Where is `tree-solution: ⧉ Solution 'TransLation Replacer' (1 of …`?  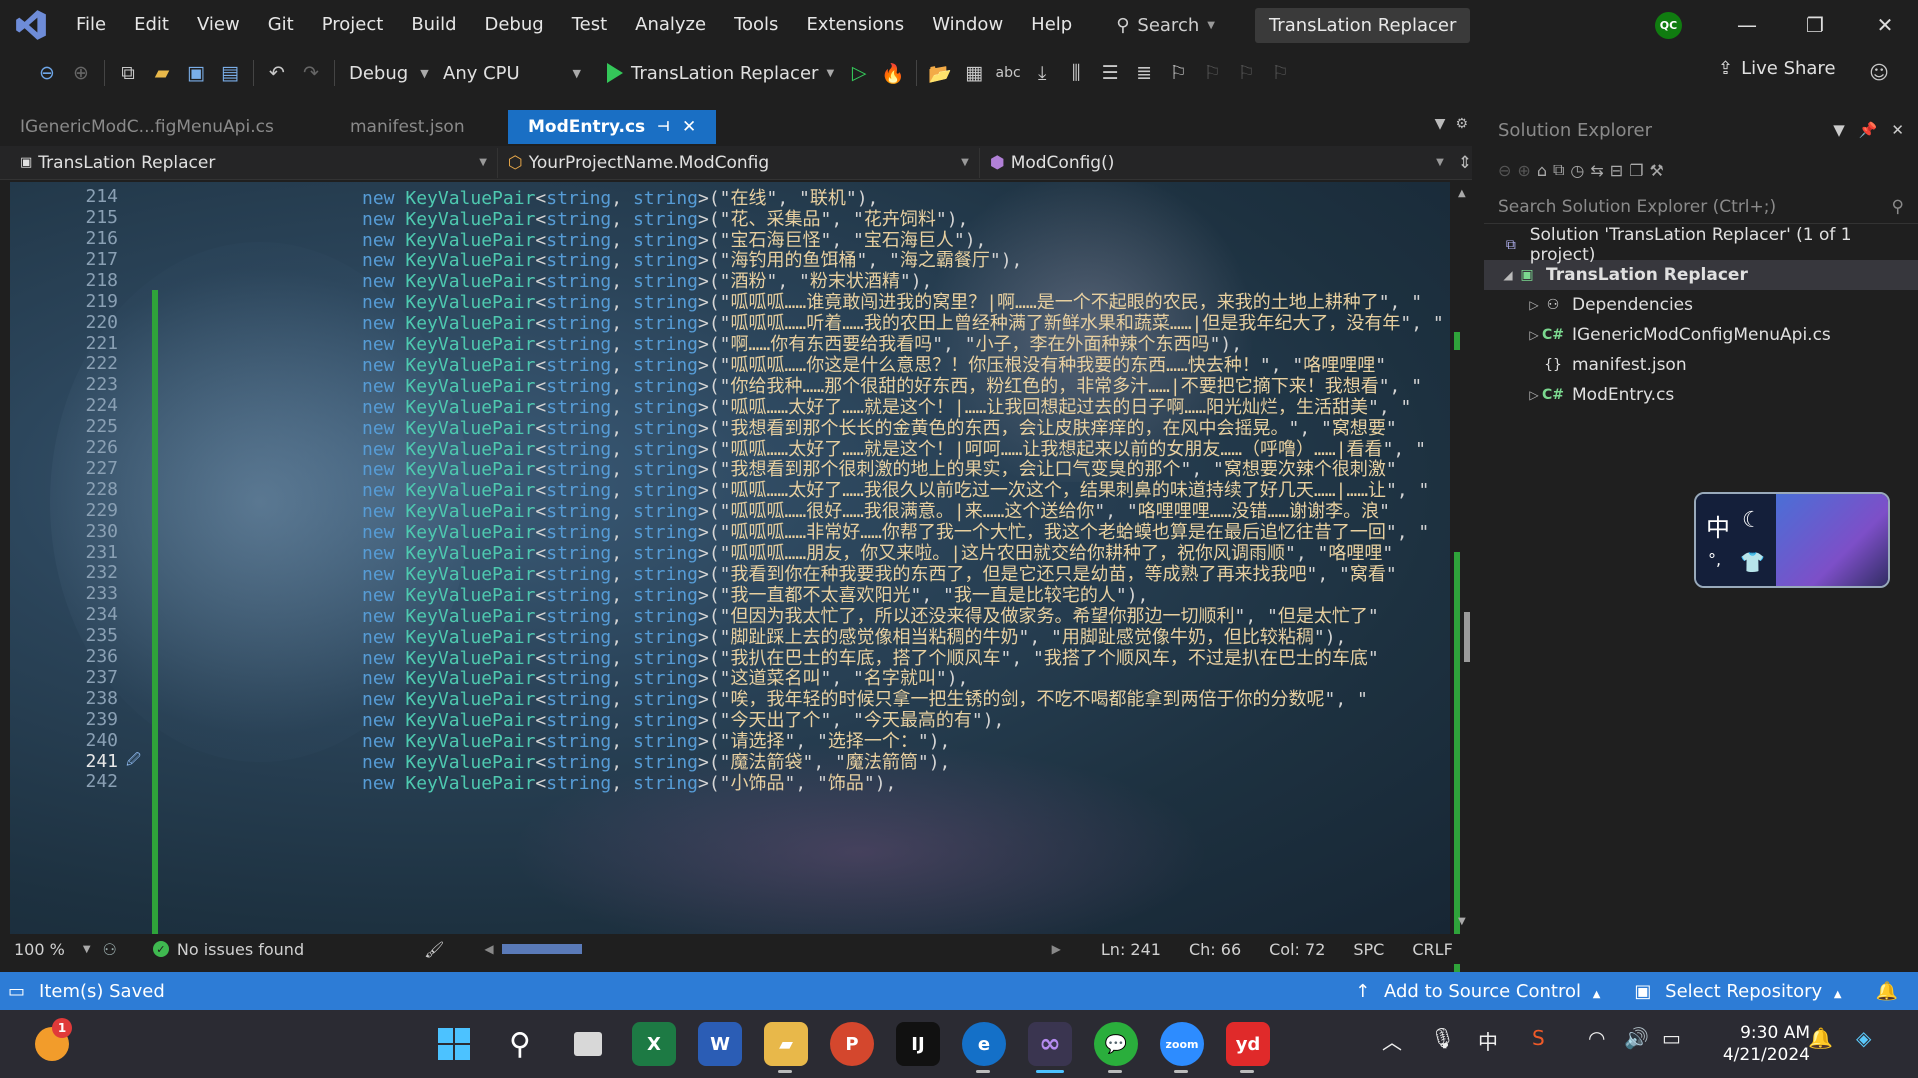 tree-solution: ⧉ Solution 'TransLation Replacer' (1 of … is located at coordinates (1701, 245).